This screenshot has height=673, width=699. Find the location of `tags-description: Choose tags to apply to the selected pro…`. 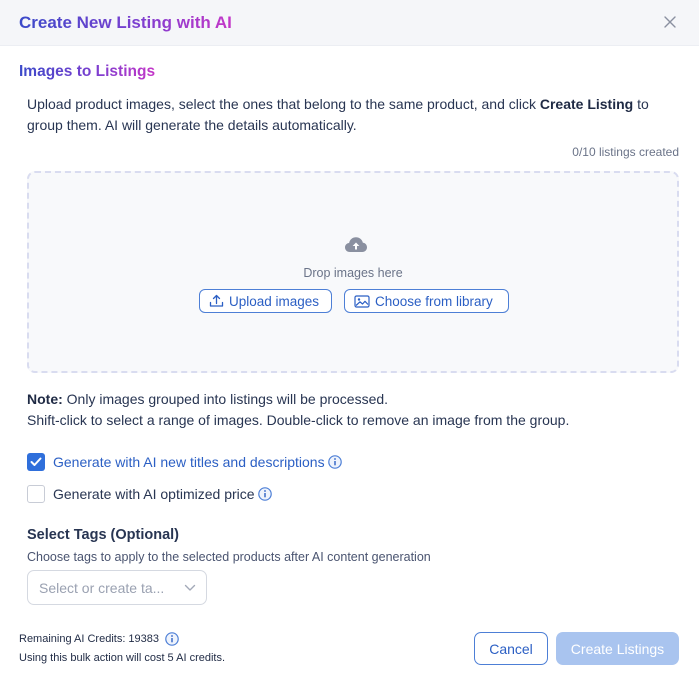

tags-description: Choose tags to apply to the selected pro… is located at coordinates (229, 557).